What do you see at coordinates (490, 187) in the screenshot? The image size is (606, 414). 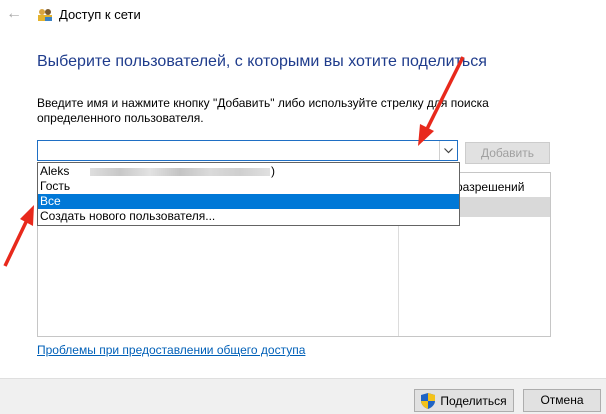 I see `permission-column-header: разрешений` at bounding box center [490, 187].